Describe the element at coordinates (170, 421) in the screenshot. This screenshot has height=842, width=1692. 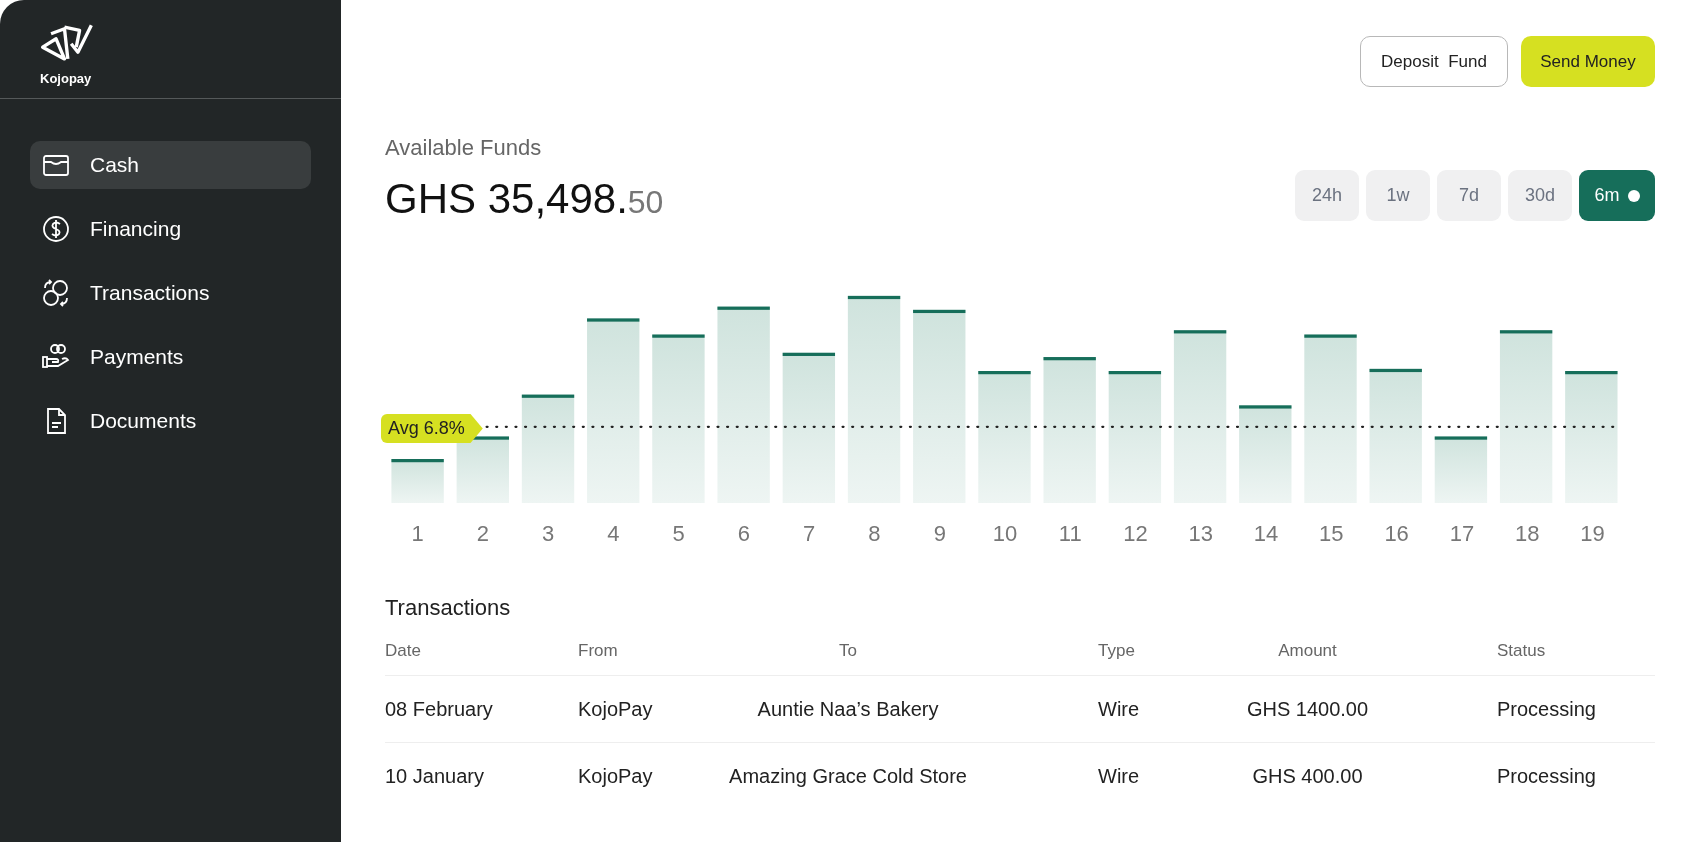
I see `nav-item: Documents` at that location.